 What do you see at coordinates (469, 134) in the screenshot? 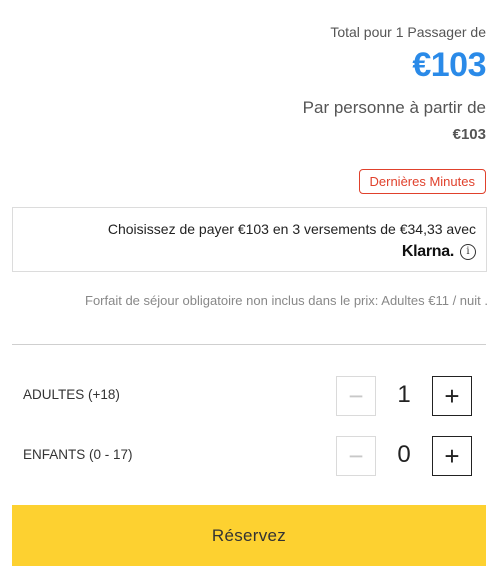
I see `per-person-price: €103` at bounding box center [469, 134].